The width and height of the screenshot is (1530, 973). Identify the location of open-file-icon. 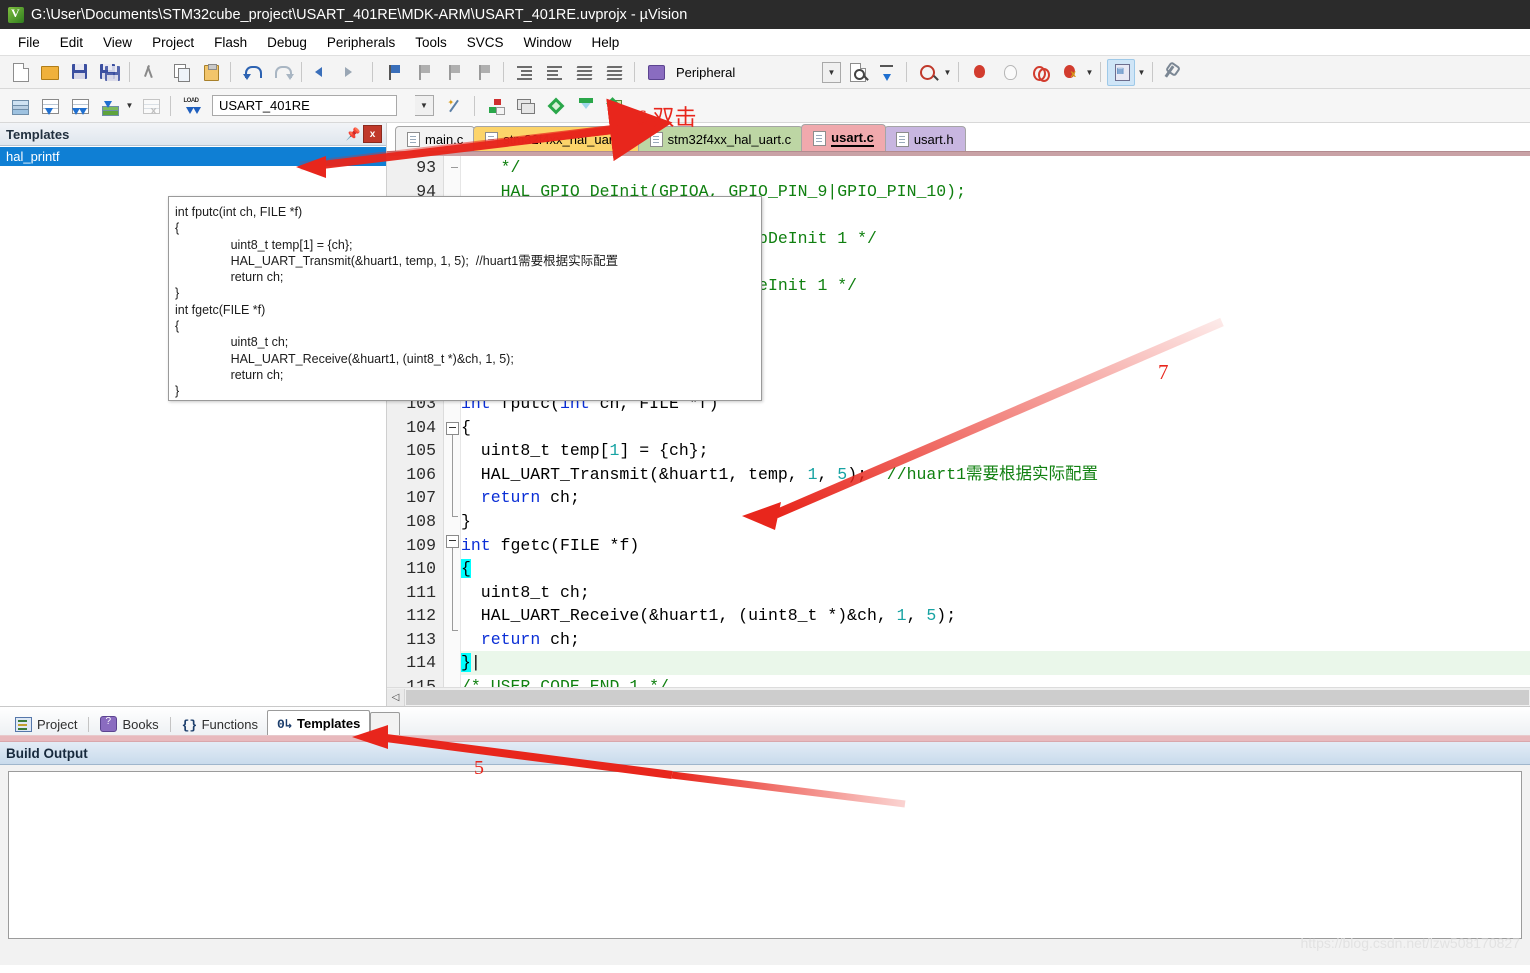
(49, 72).